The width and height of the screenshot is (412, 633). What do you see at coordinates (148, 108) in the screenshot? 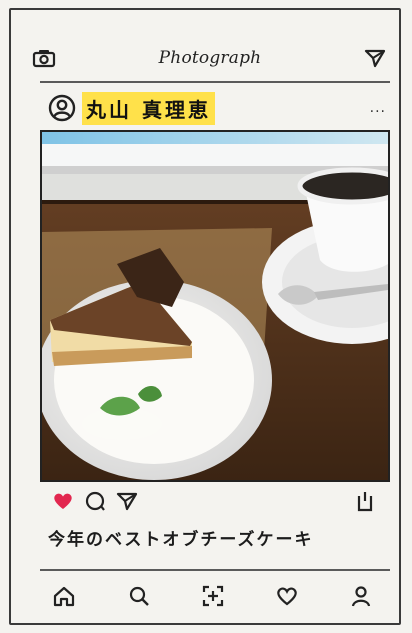
I see `username: 丸山 真理恵` at bounding box center [148, 108].